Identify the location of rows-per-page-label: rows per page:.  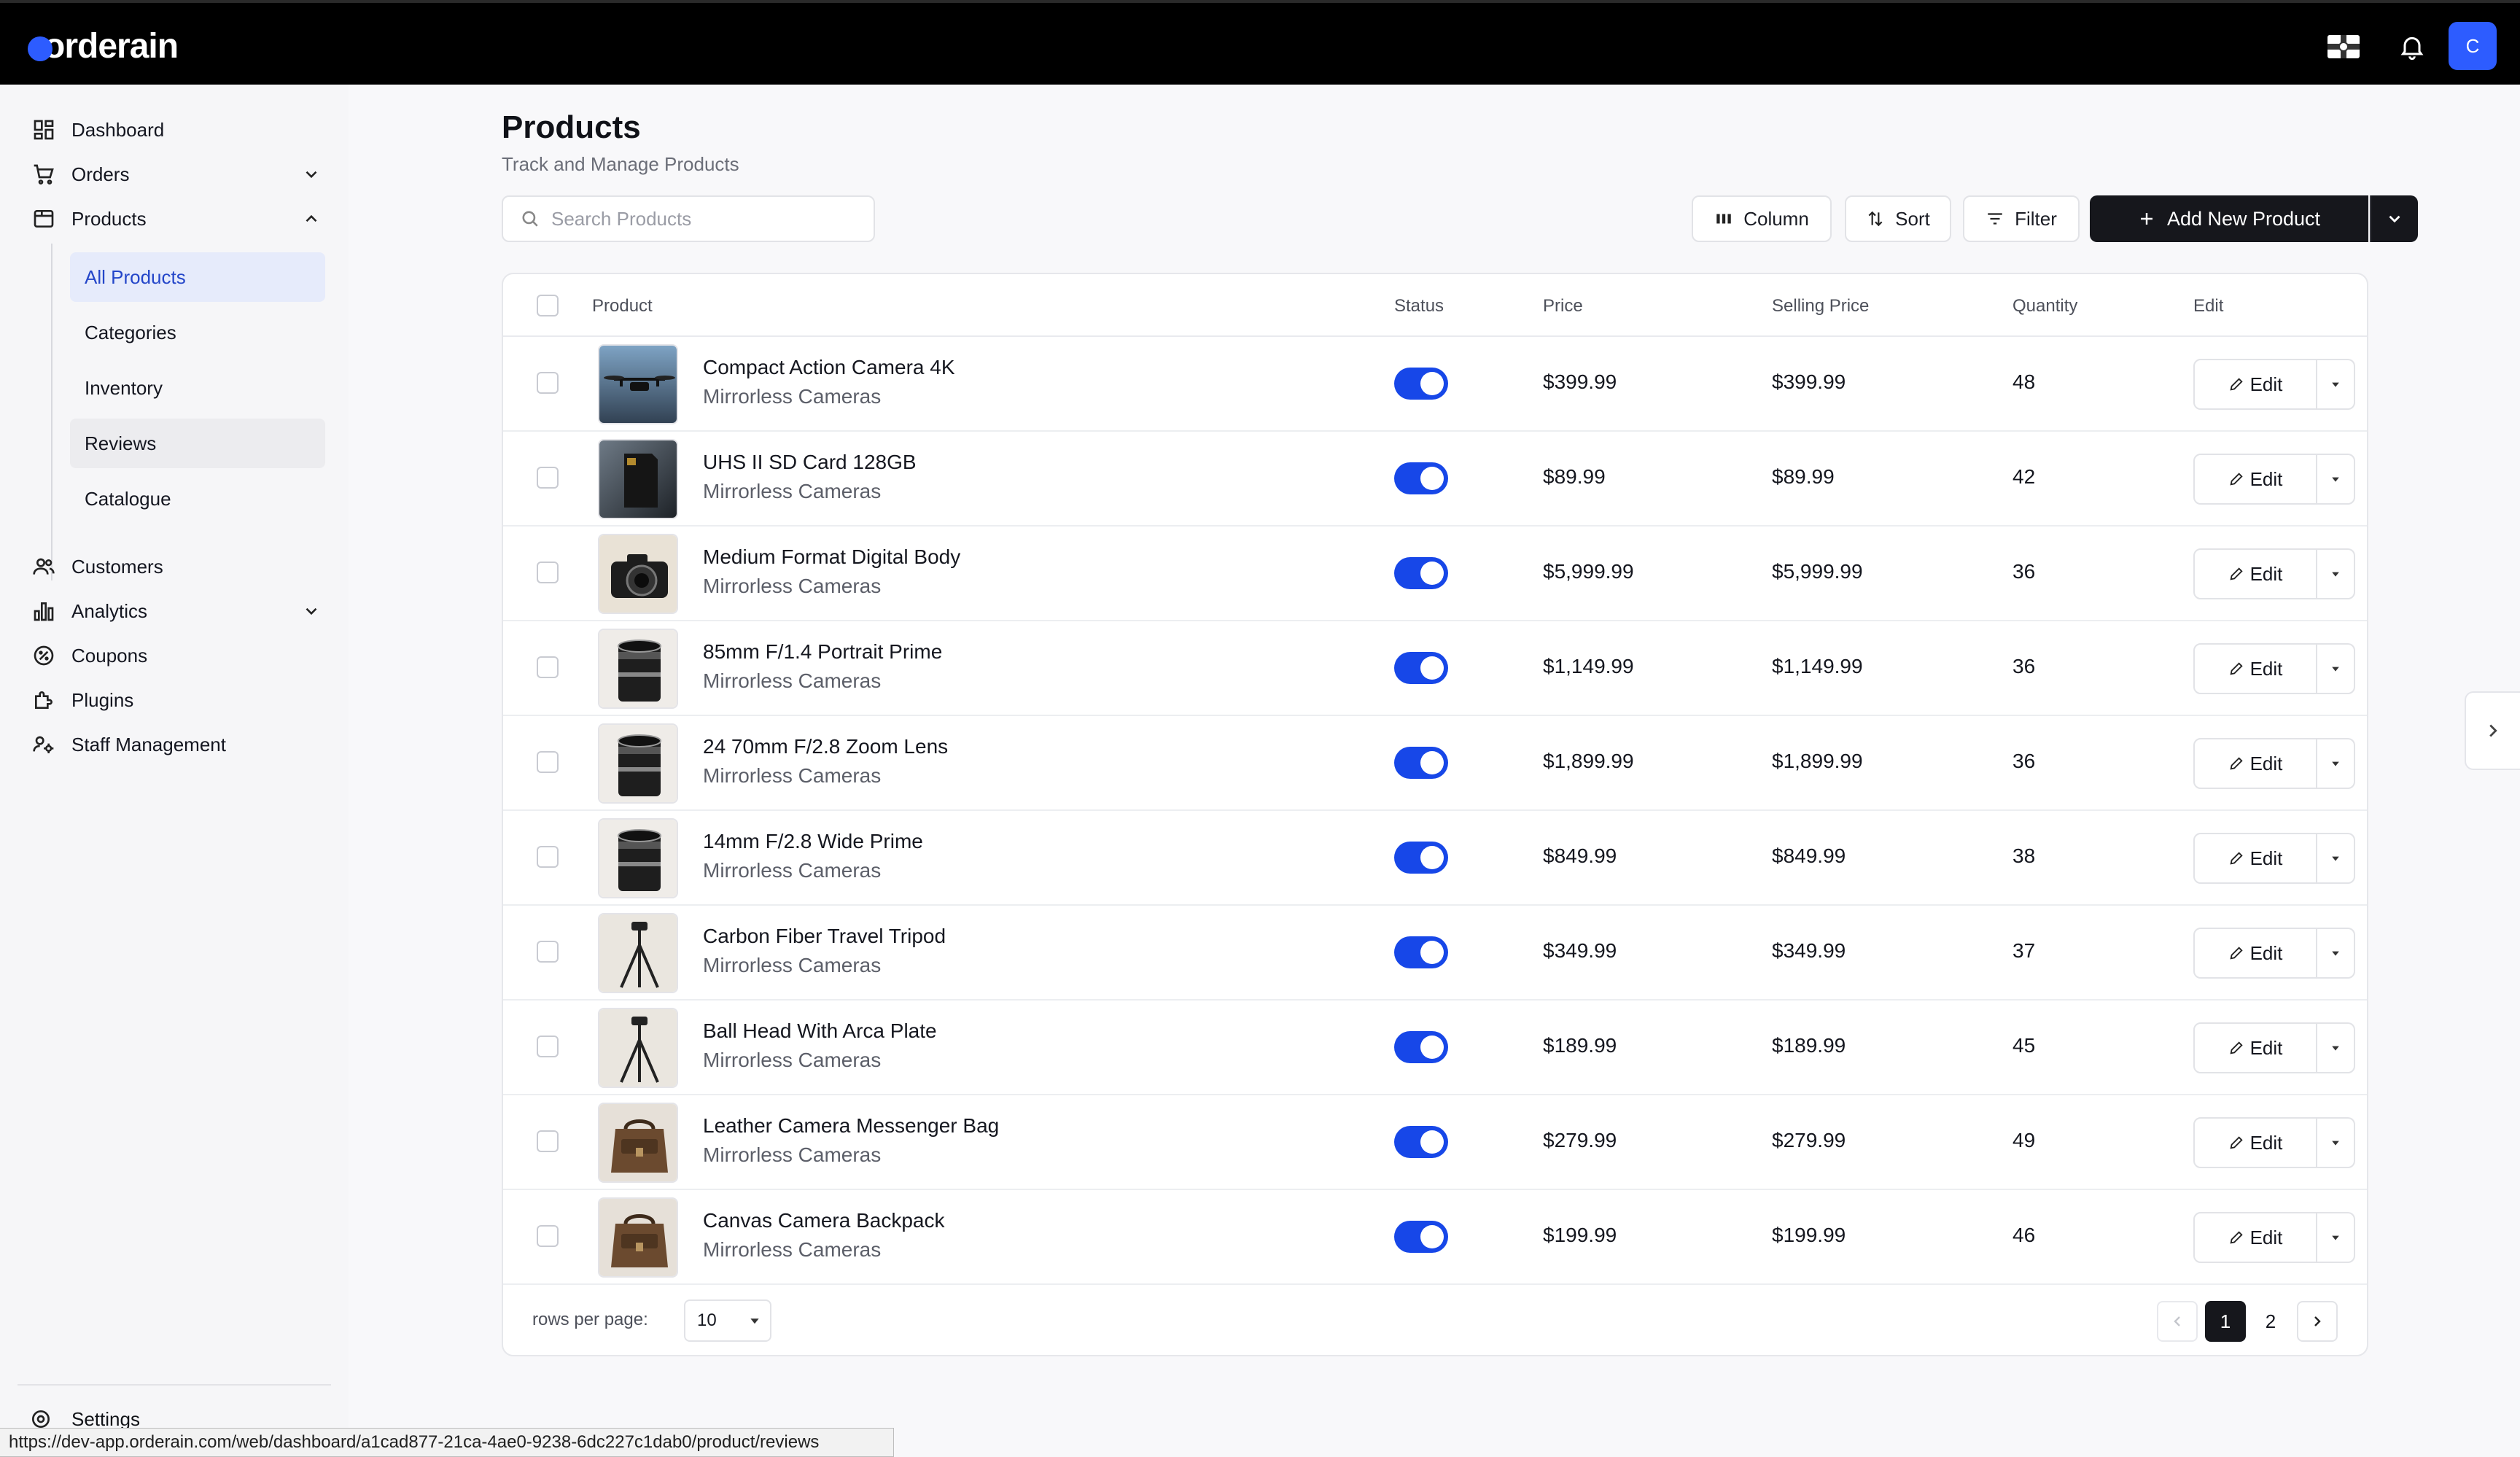
(590, 1320).